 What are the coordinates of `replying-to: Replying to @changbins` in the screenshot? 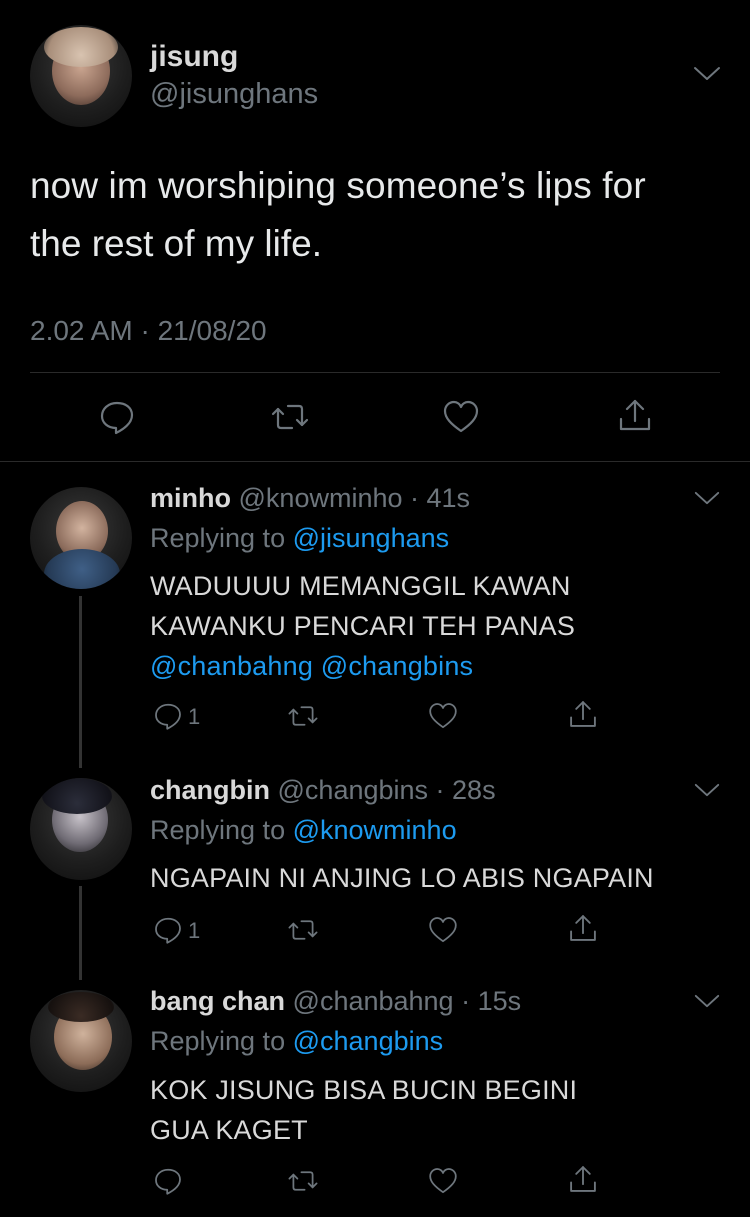 It's located at (296, 1041).